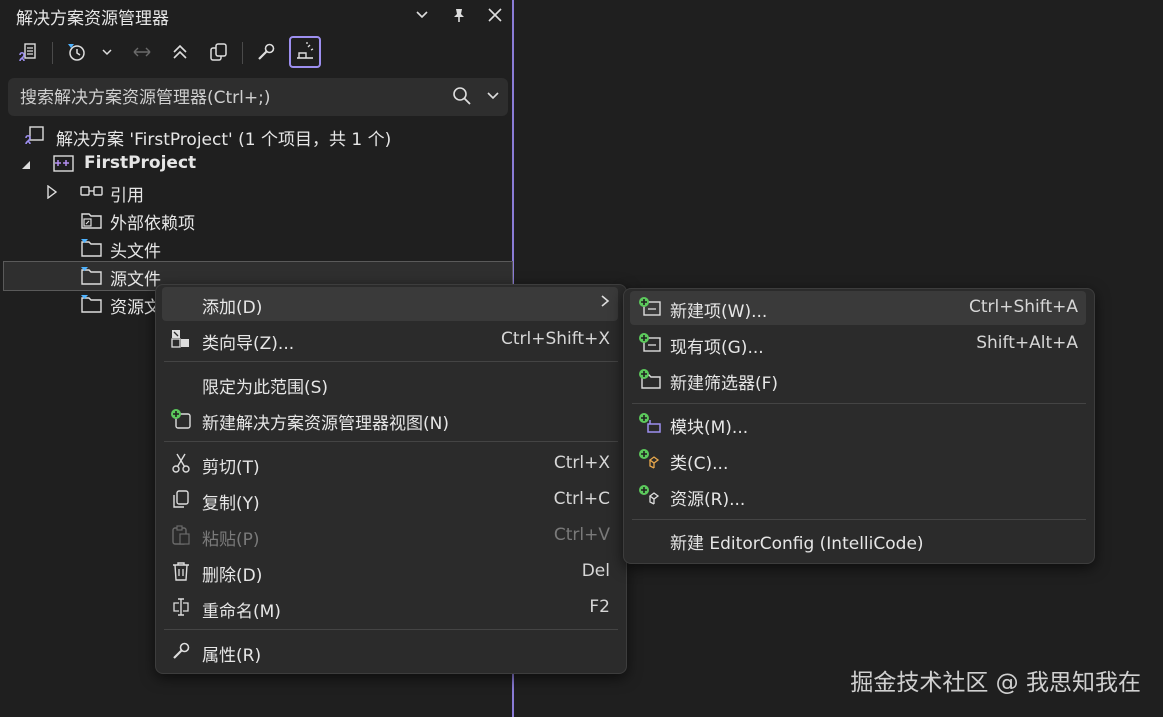  Describe the element at coordinates (232, 308) in the screenshot. I see `menu-item-label: 添加(D)` at that location.